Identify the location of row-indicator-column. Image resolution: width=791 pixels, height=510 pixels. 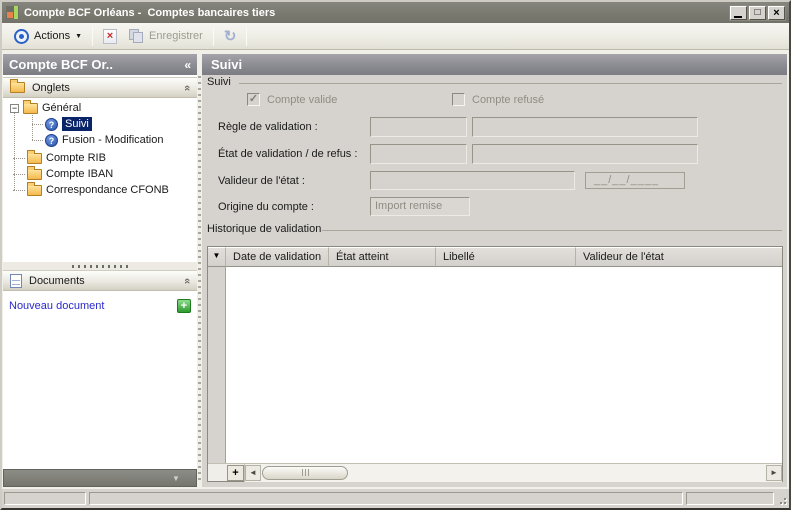
(217, 355).